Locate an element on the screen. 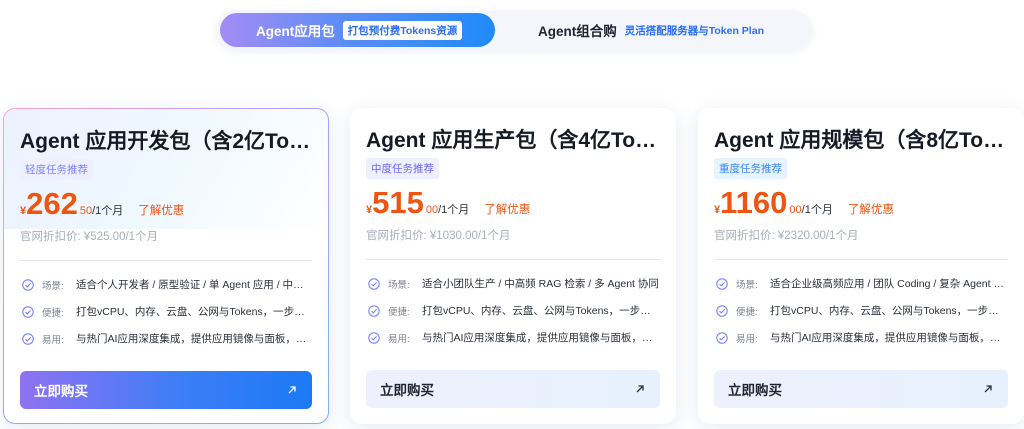 The height and width of the screenshot is (429, 1024). list-price: 官网折扣价: ¥1030.00/1个月 is located at coordinates (438, 236).